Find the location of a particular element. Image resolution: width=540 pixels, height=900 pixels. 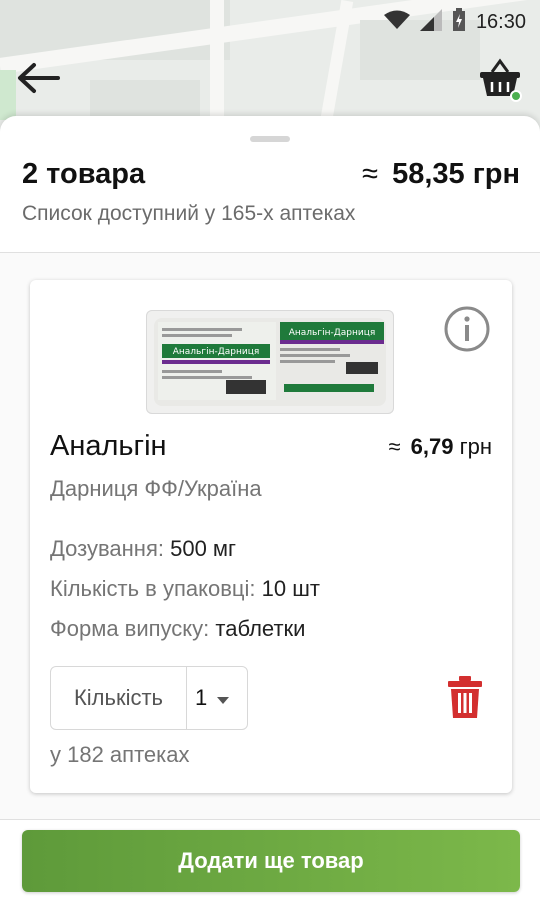

spec-value: 10 шт is located at coordinates (290, 588).